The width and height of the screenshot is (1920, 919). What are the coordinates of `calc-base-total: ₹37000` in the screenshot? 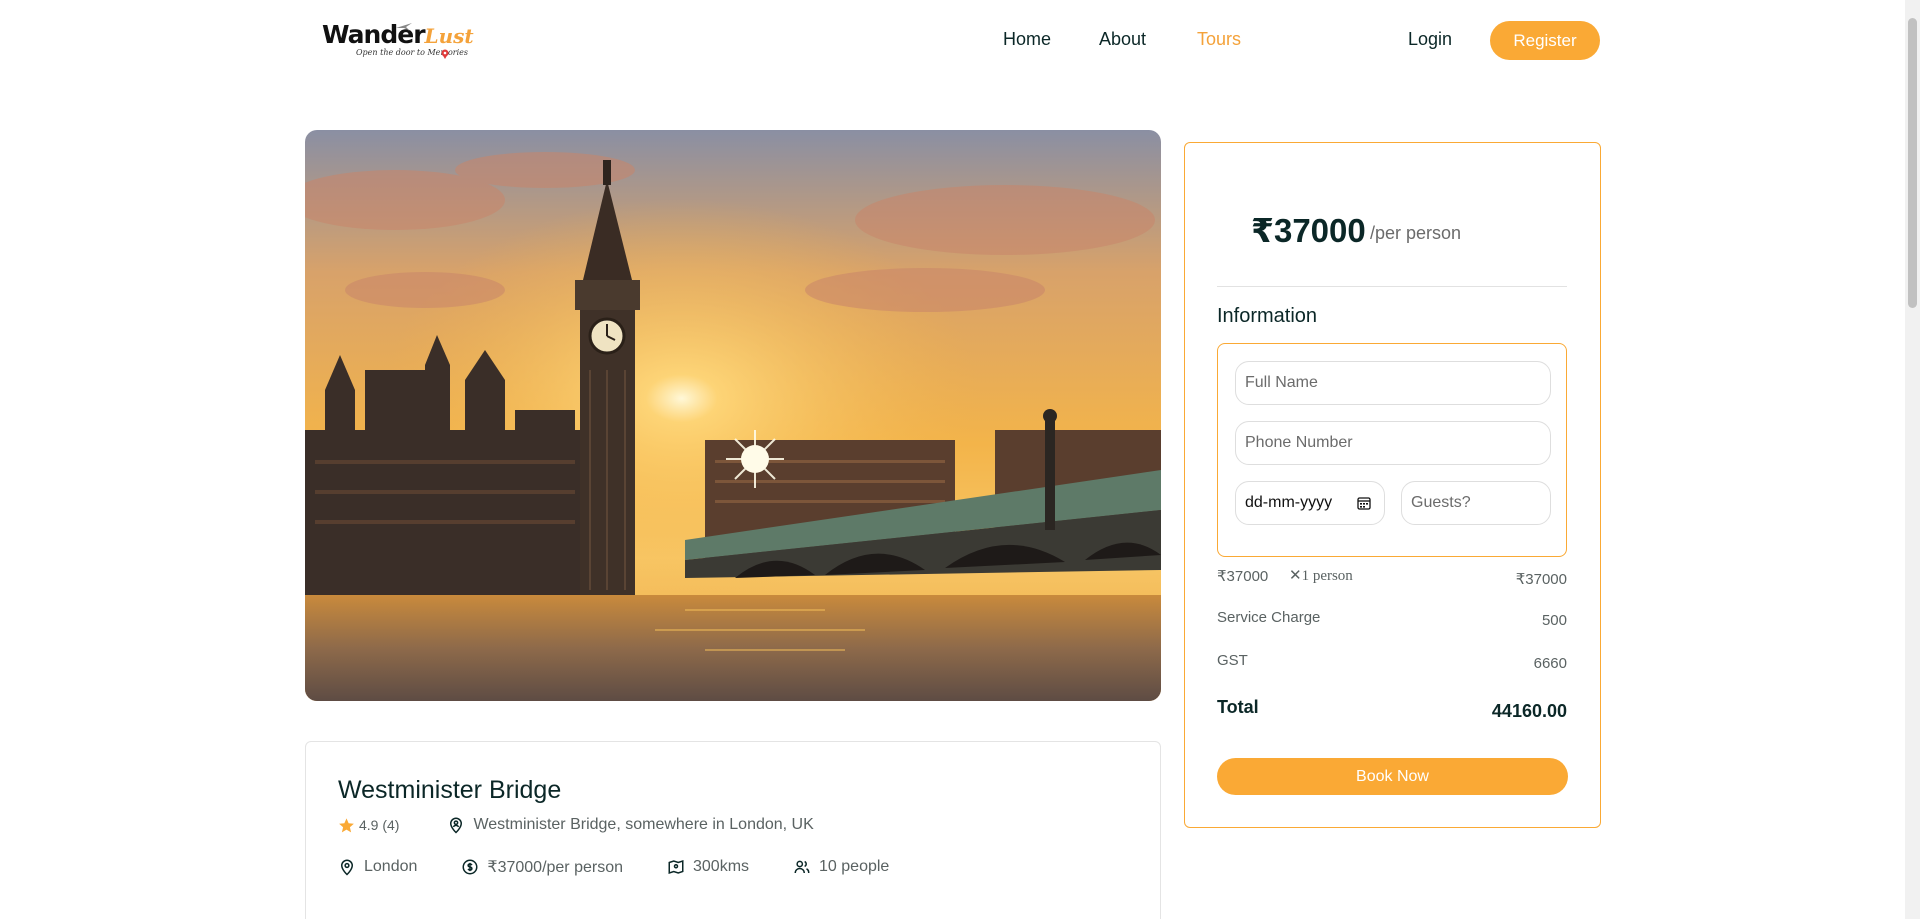 It's located at (1541, 579).